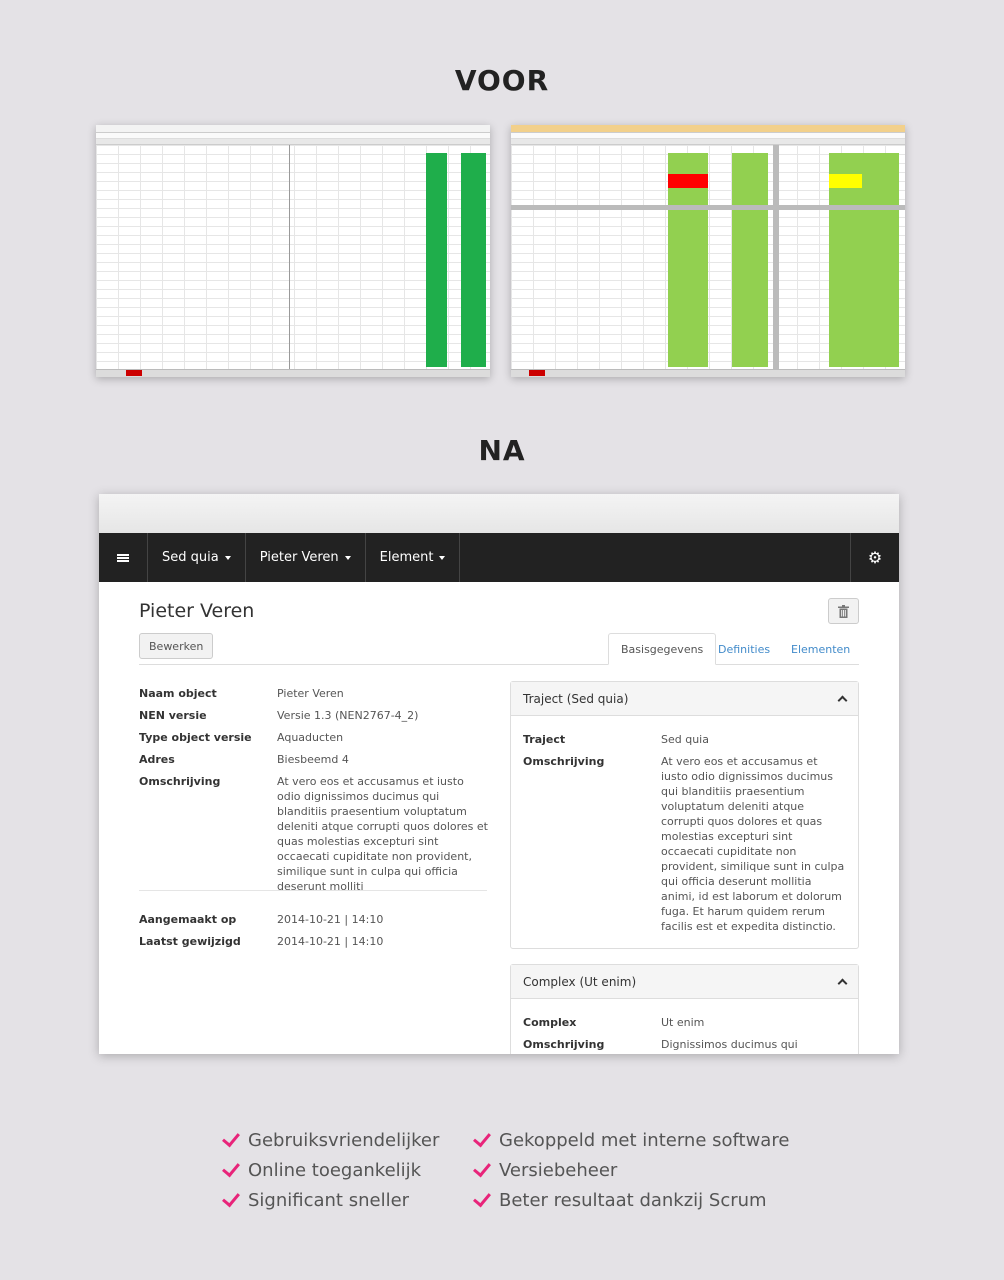 The width and height of the screenshot is (1004, 1280). Describe the element at coordinates (684, 699) in the screenshot. I see `panel-traject-heading: Traject (Sed quia)` at that location.